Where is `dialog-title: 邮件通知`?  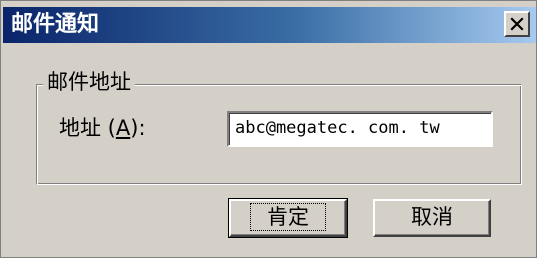 dialog-title: 邮件通知 is located at coordinates (55, 24).